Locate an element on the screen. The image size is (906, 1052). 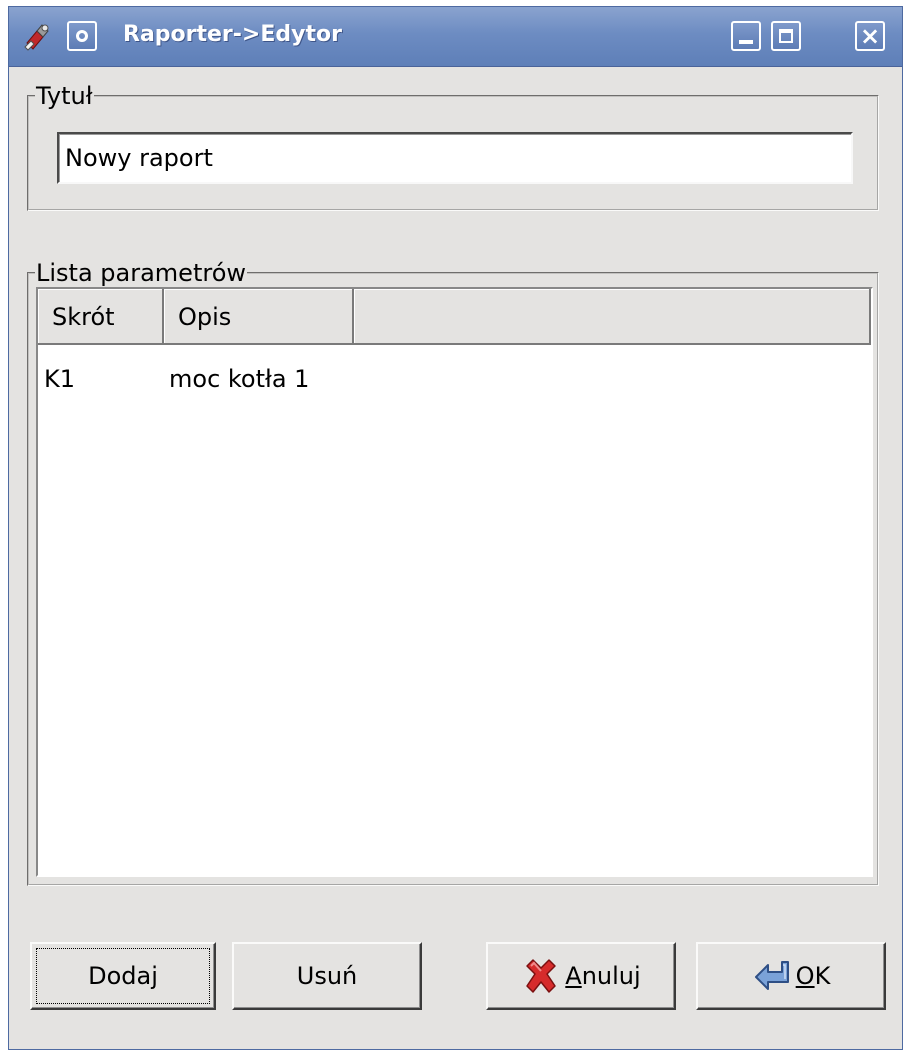
close-button: × is located at coordinates (870, 36).